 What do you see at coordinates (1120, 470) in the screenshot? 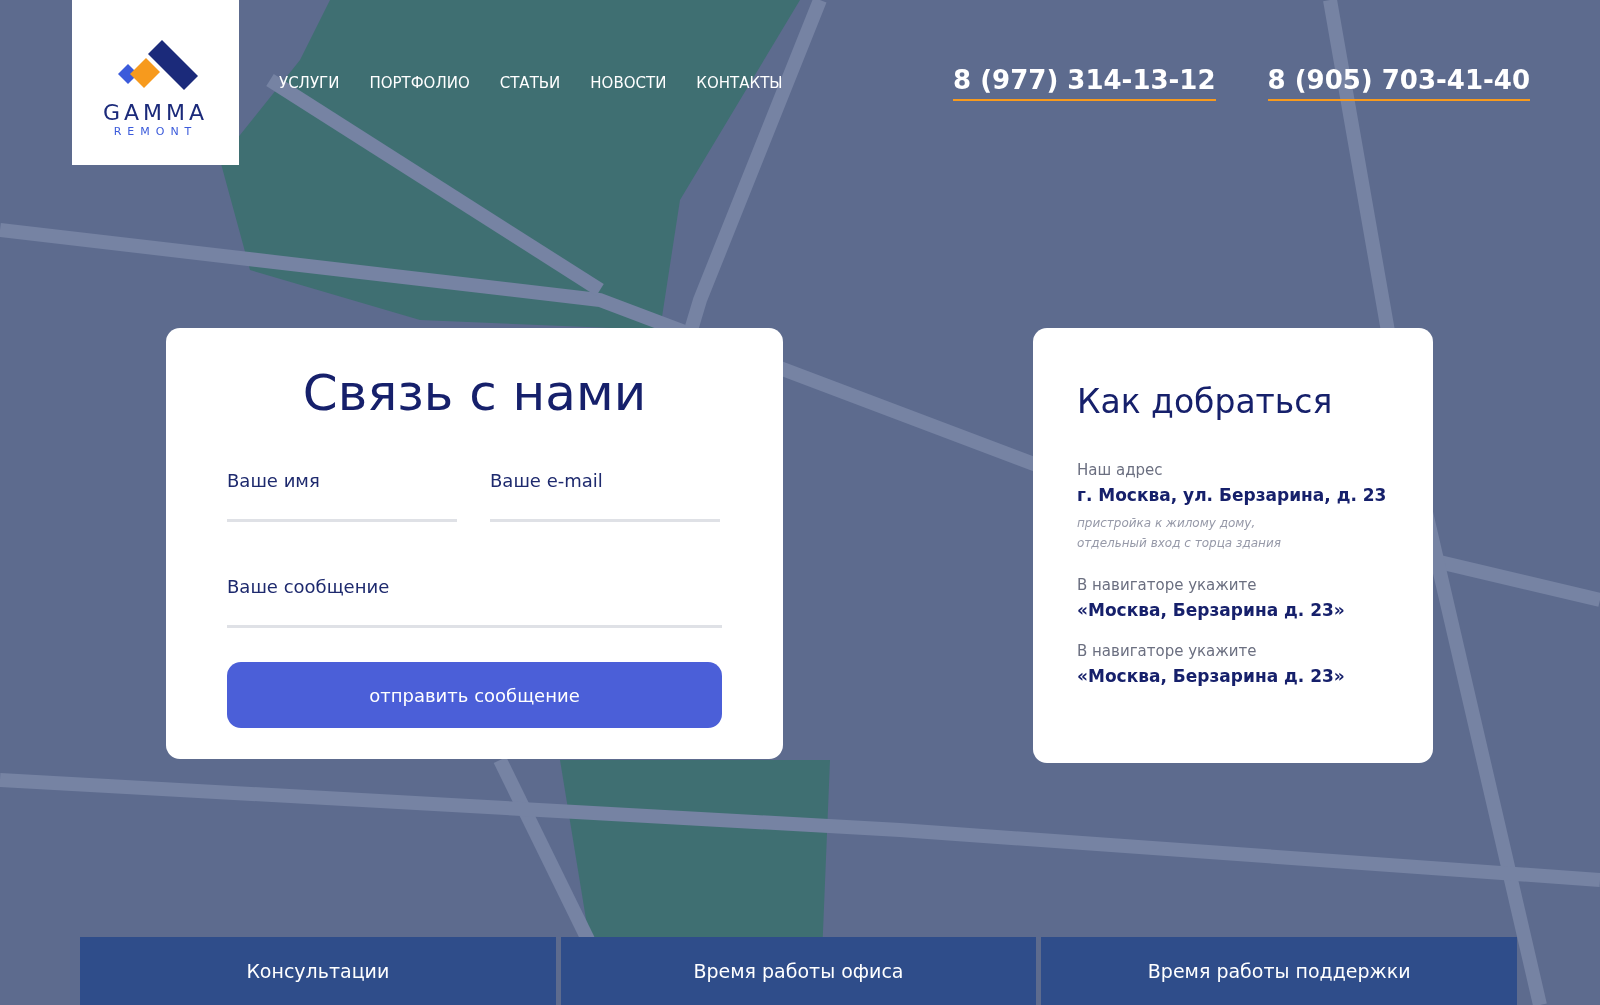
I see `address-label: Наш адрес` at bounding box center [1120, 470].